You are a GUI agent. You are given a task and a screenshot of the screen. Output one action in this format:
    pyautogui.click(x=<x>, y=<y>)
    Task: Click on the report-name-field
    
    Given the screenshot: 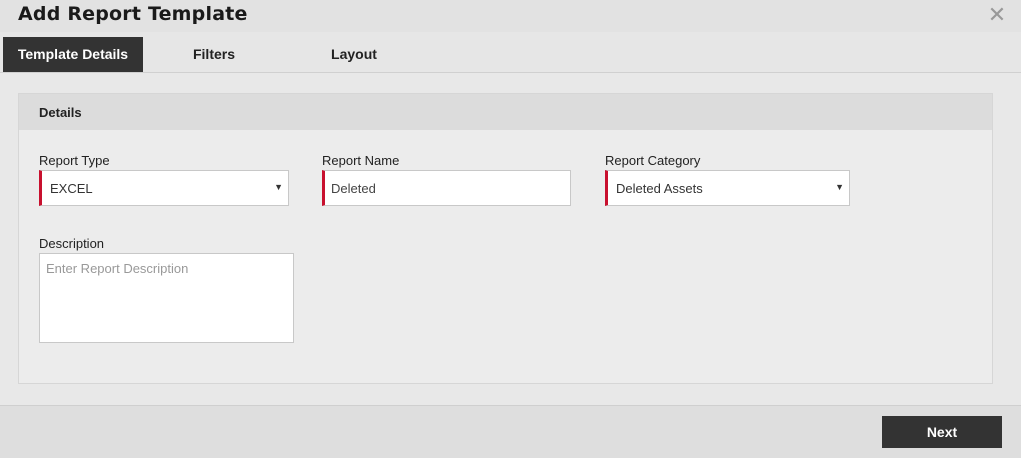 What is the action you would take?
    pyautogui.click(x=446, y=188)
    